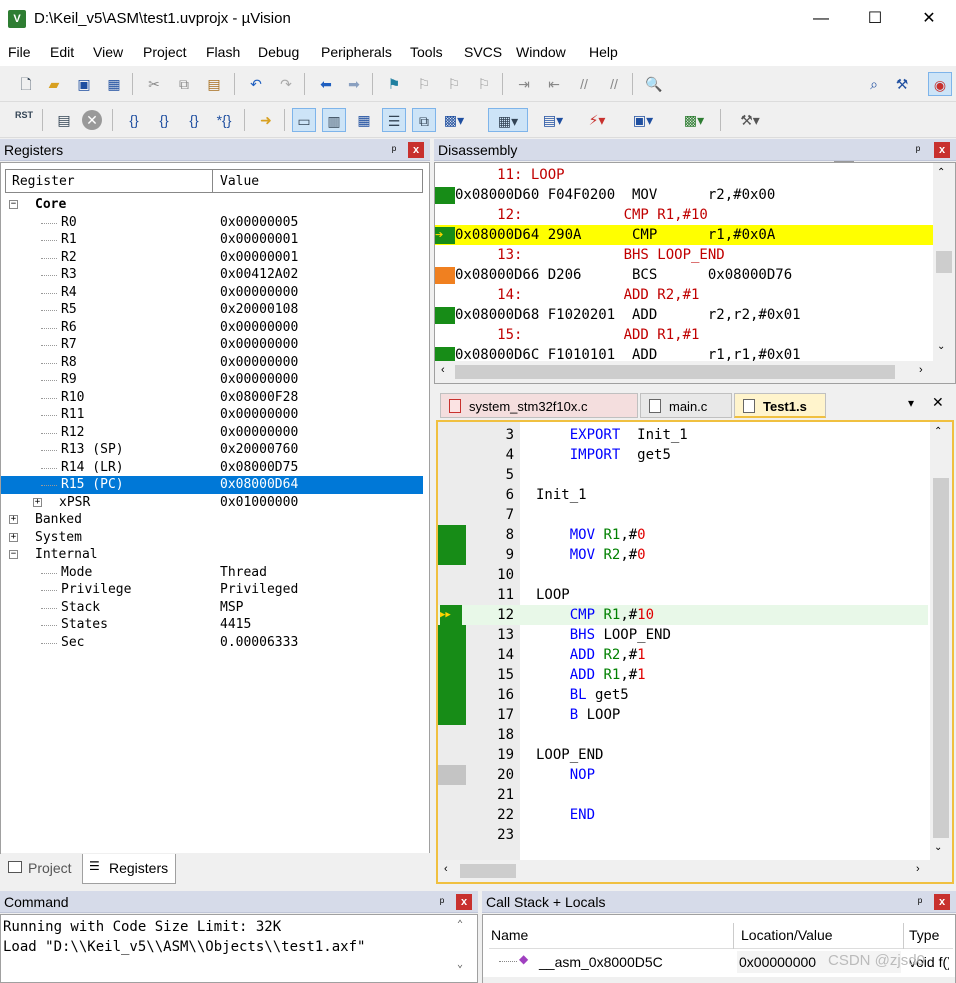 The height and width of the screenshot is (983, 956). I want to click on expand-toggle-icon: −, so click(13, 554).